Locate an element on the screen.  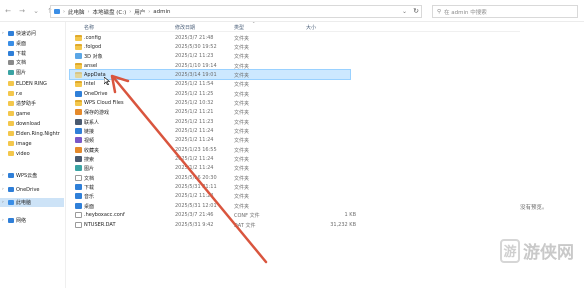
file-row: 联系人 2025/1/2 11:23 文件夹 is located at coordinates (210, 121).